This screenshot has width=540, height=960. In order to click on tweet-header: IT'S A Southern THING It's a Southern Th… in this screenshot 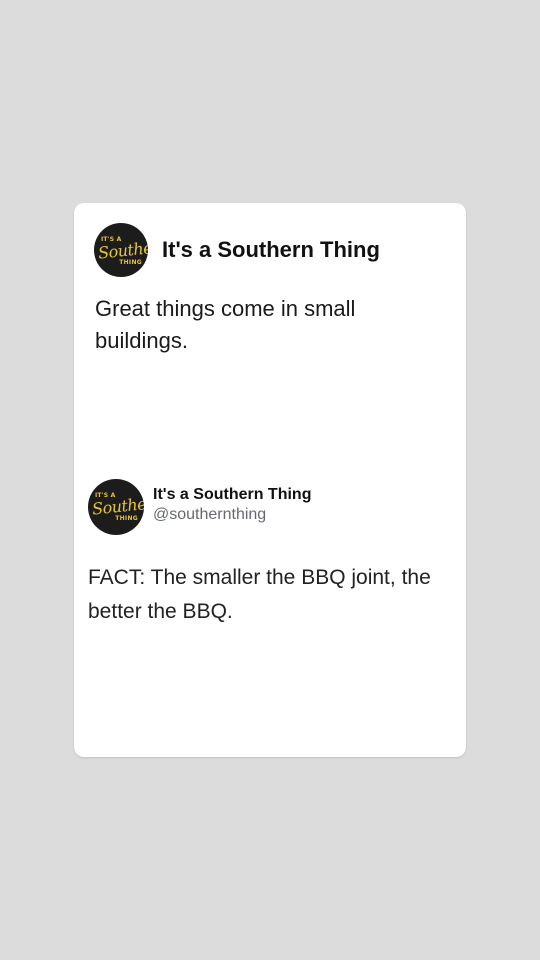, I will do `click(273, 507)`.